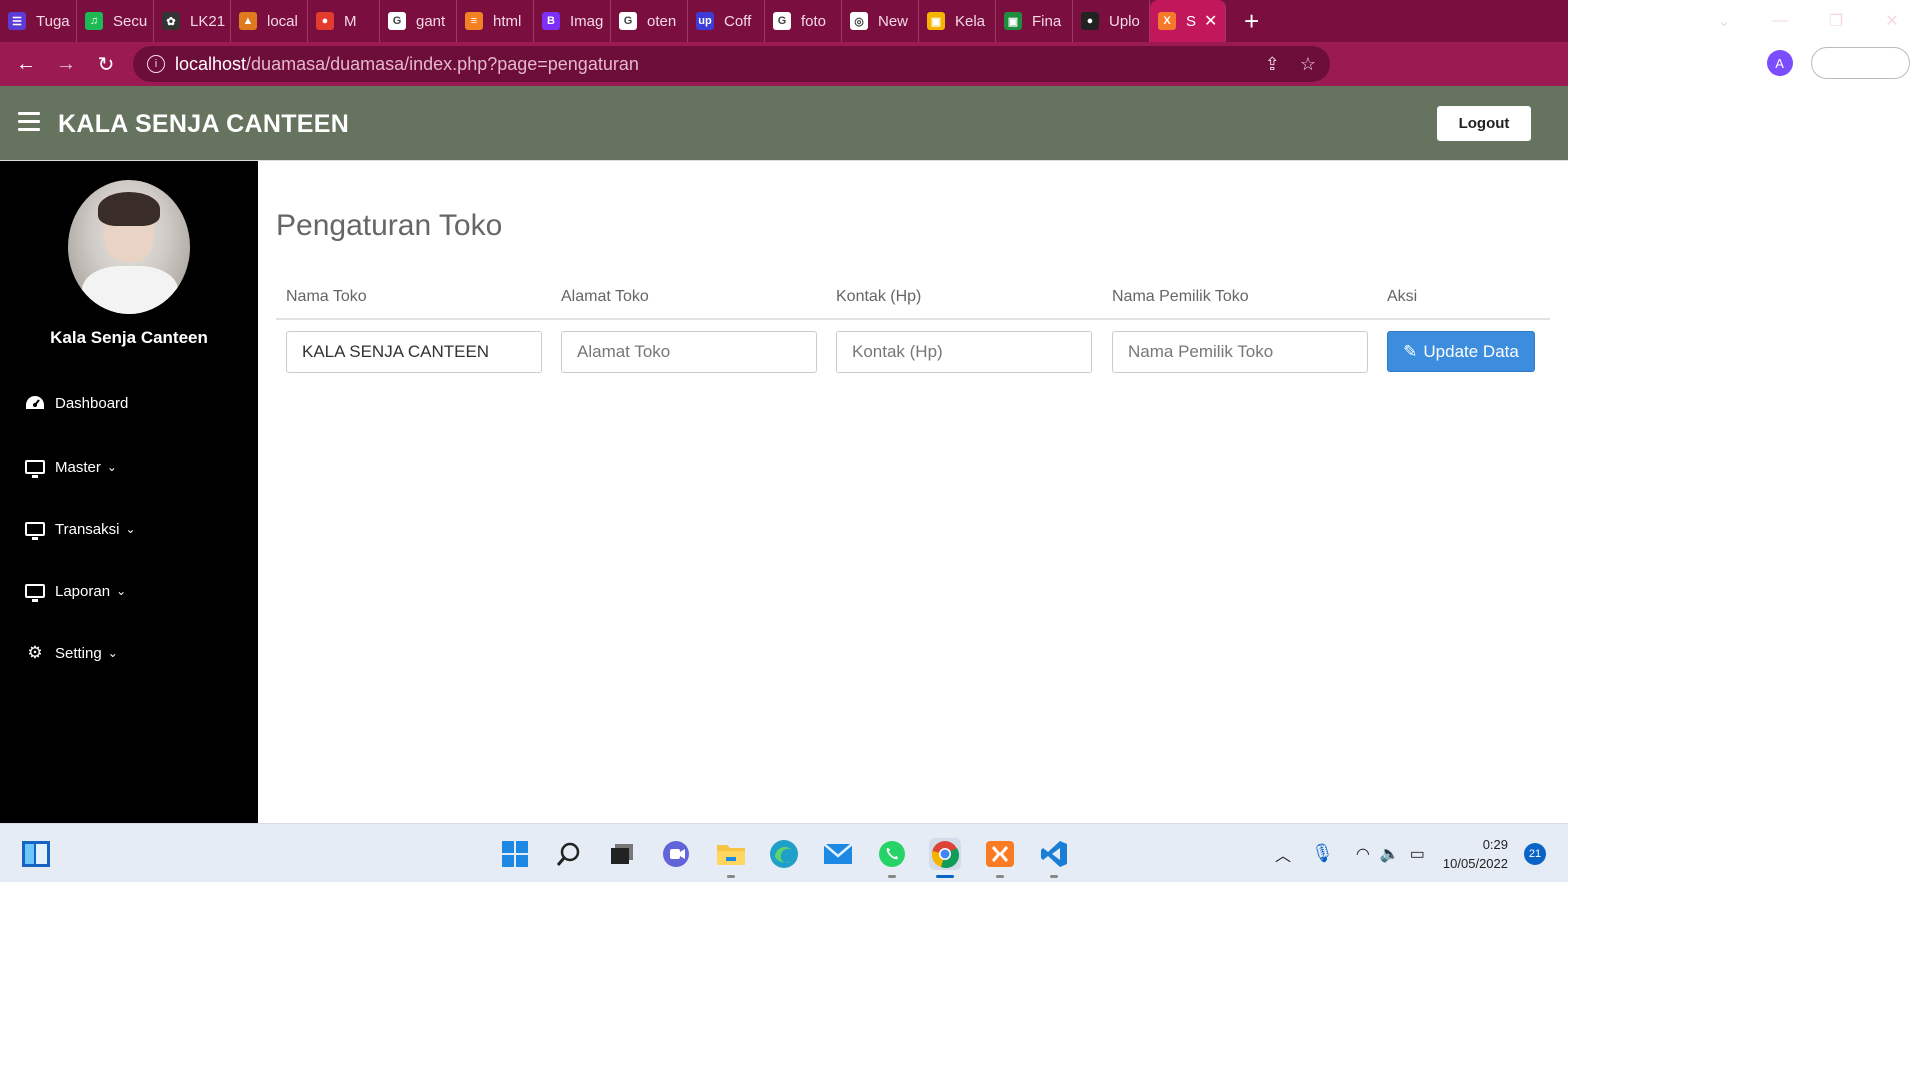  What do you see at coordinates (1471, 351) in the screenshot?
I see `update-data-label: Update Data` at bounding box center [1471, 351].